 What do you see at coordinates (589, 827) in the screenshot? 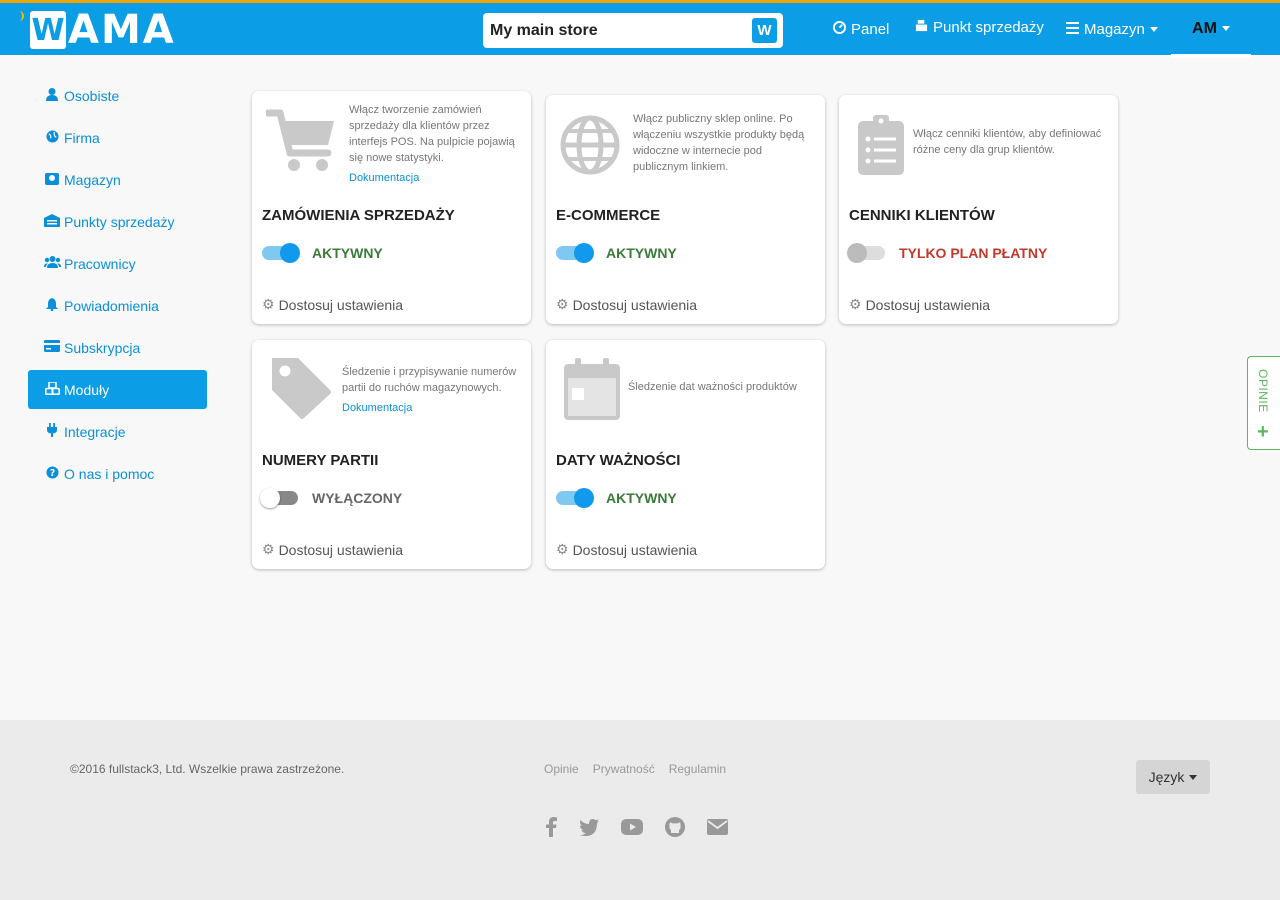
I see `twitter-icon` at bounding box center [589, 827].